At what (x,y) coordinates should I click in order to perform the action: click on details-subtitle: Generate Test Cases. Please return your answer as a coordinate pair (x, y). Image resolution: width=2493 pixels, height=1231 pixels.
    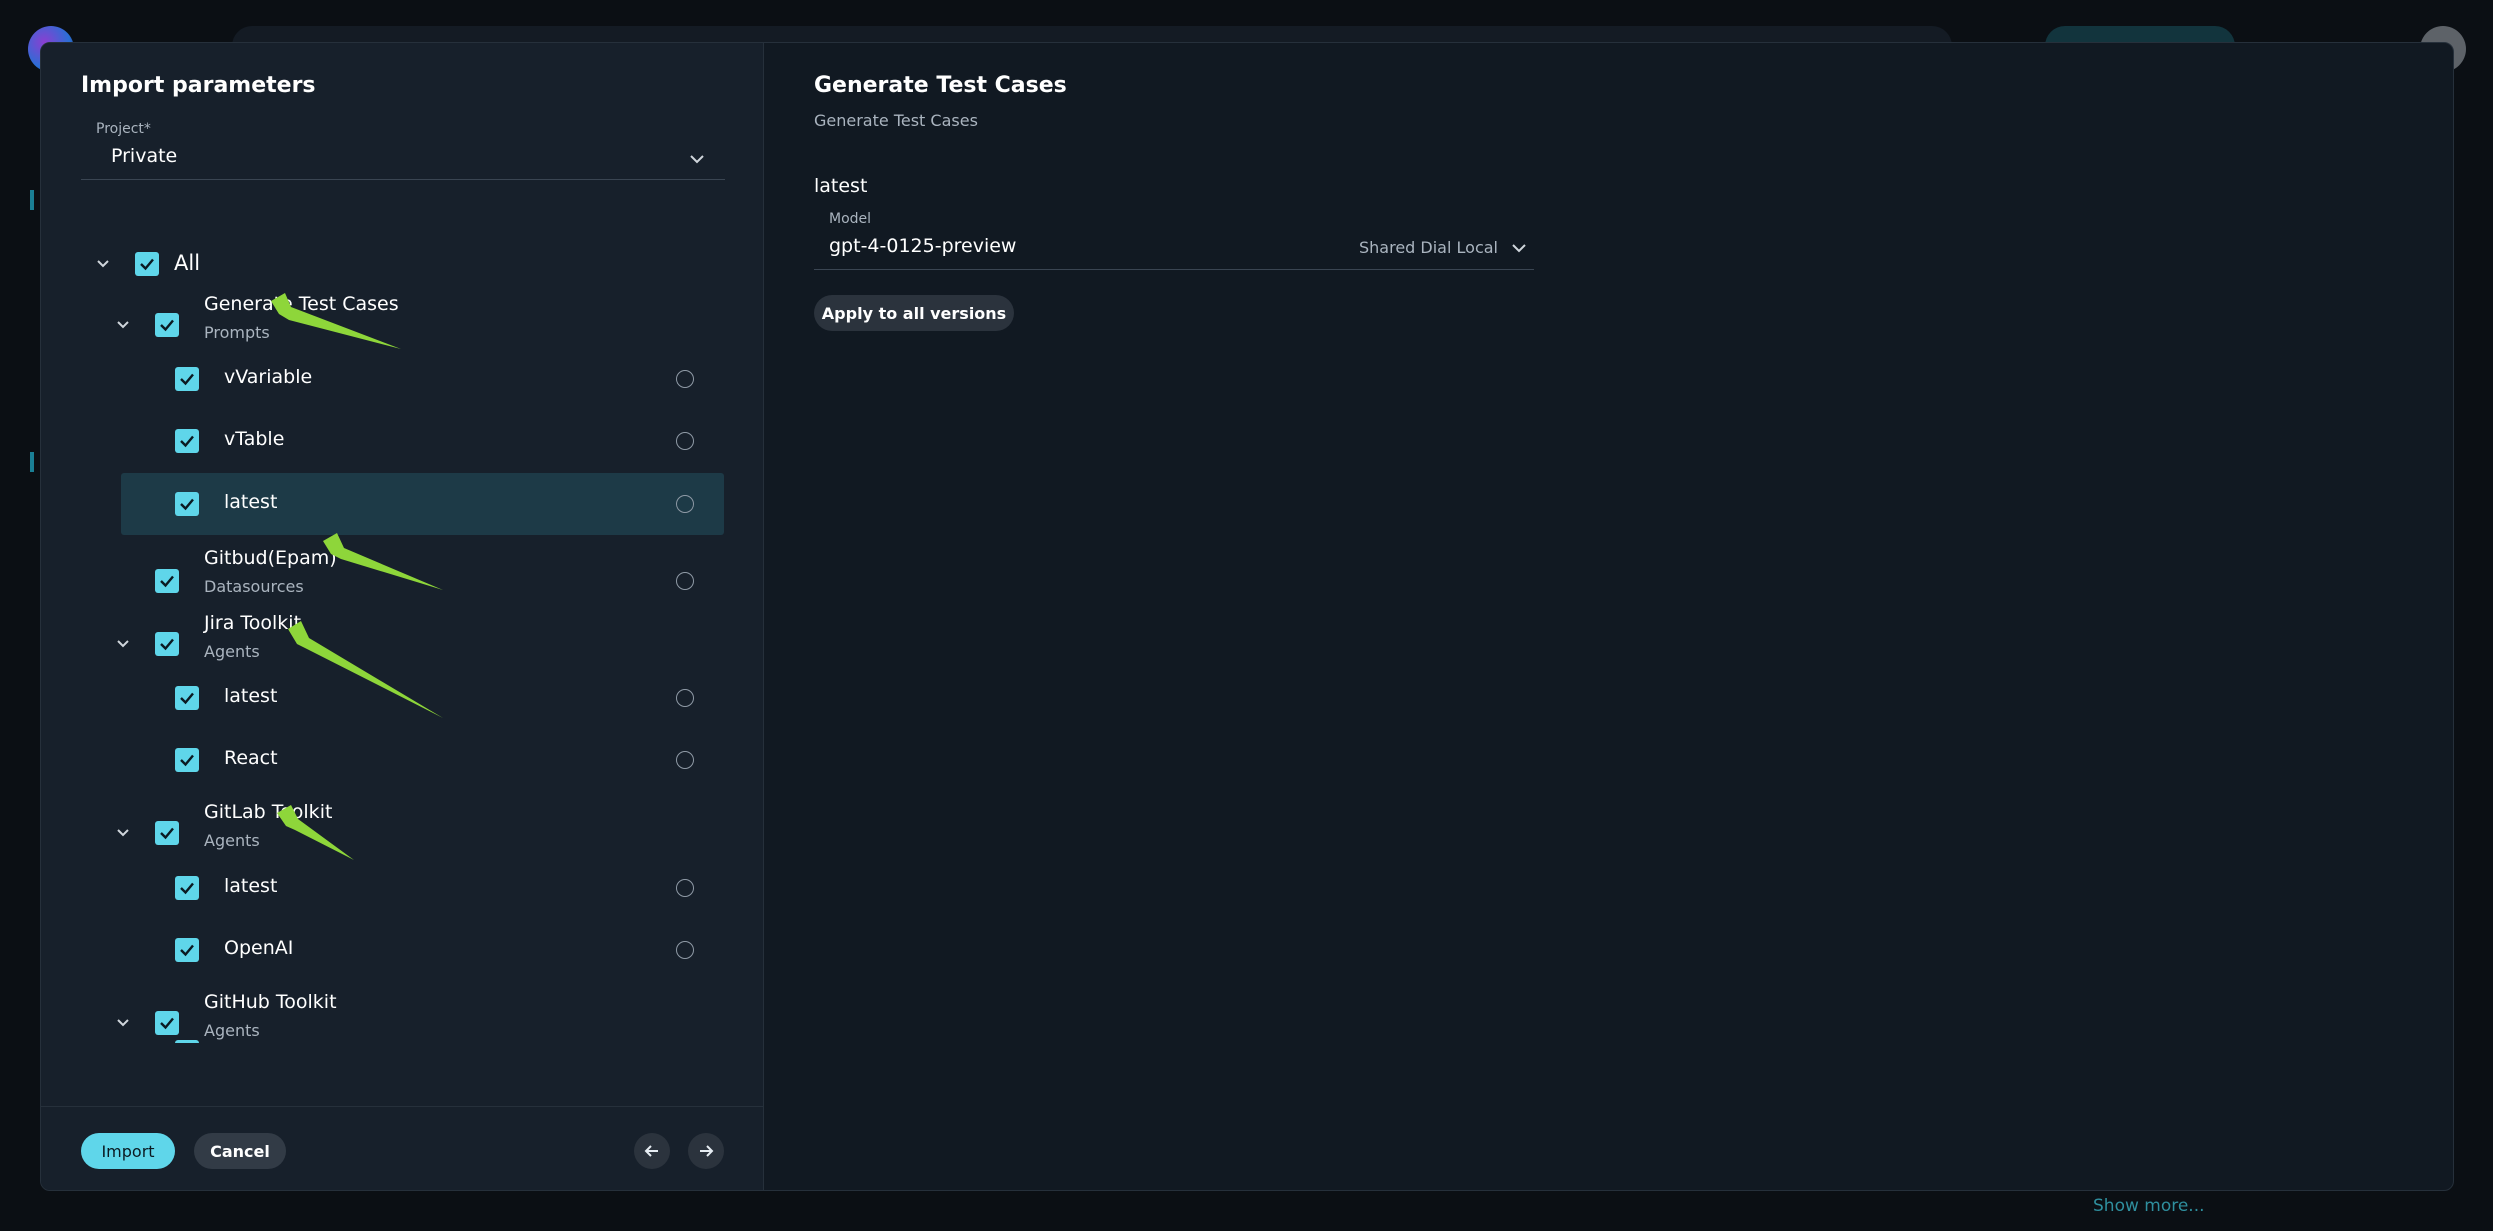
    Looking at the image, I should click on (896, 120).